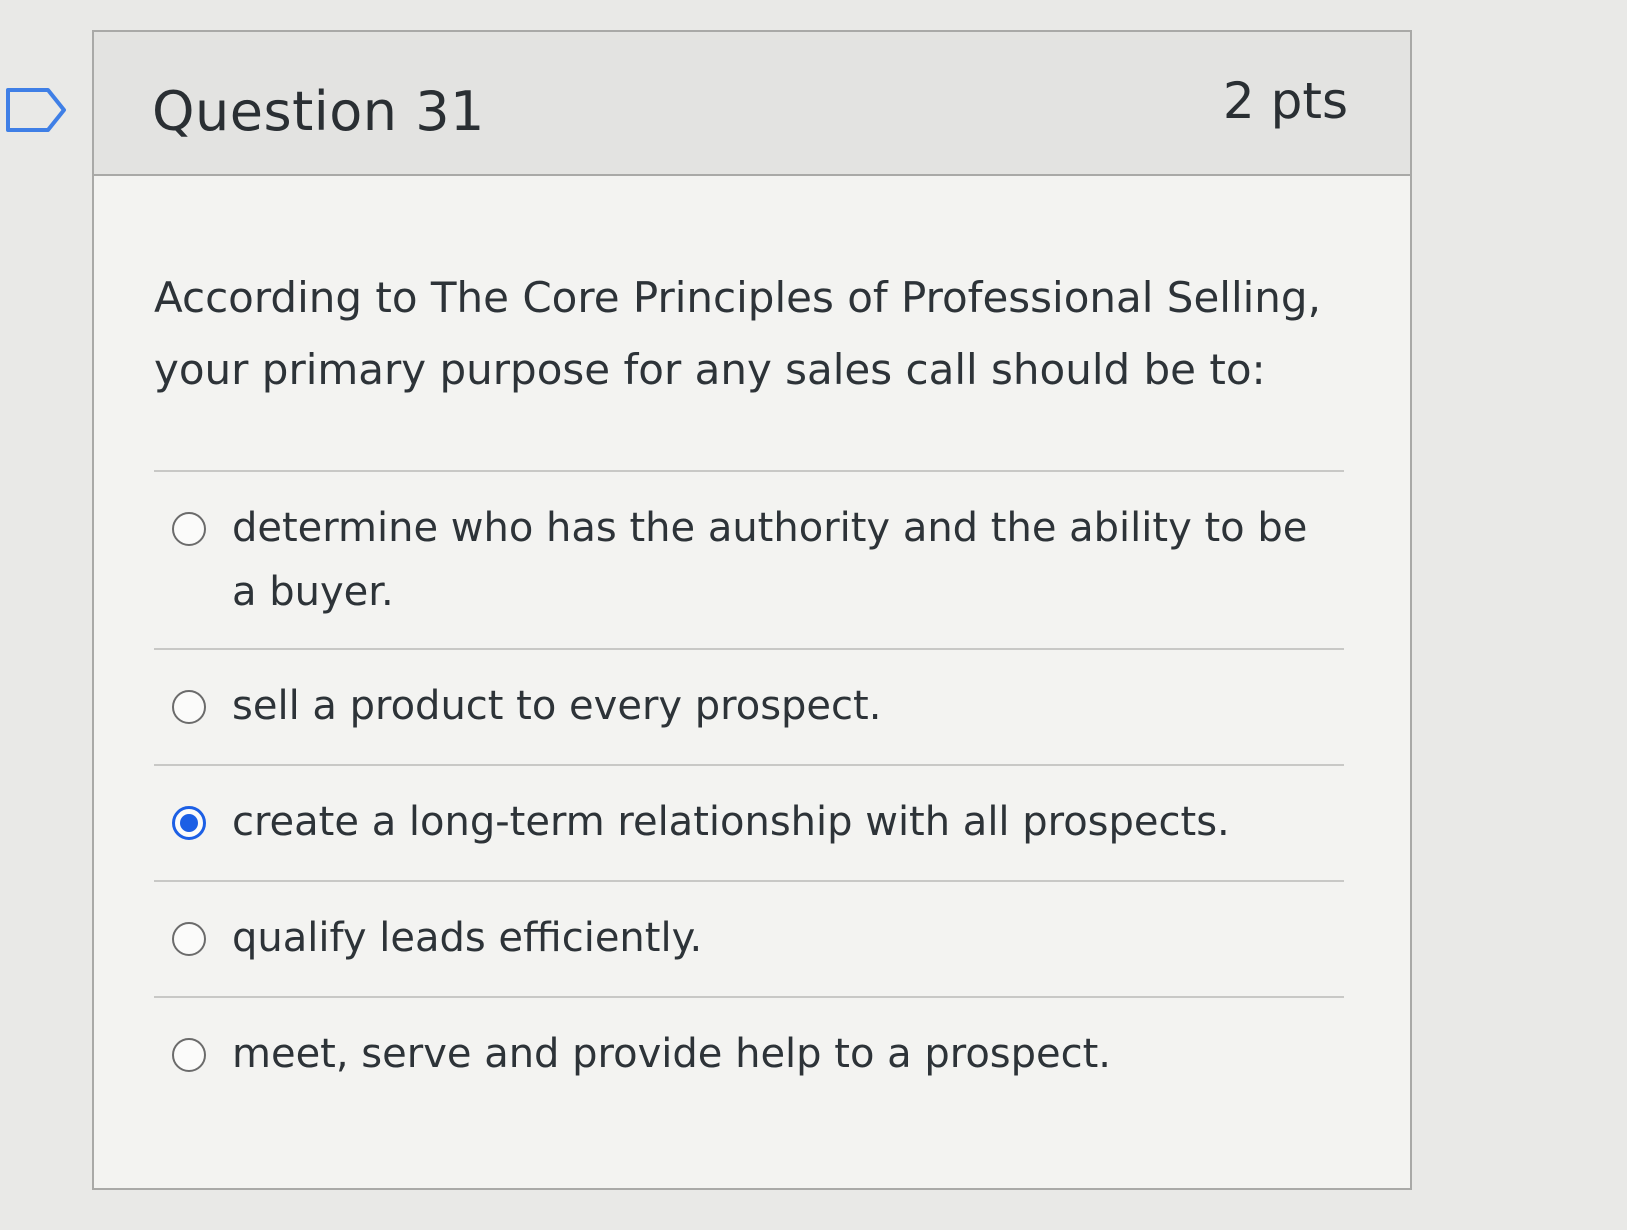 The height and width of the screenshot is (1230, 1627). I want to click on radio-button-selected, so click(189, 823).